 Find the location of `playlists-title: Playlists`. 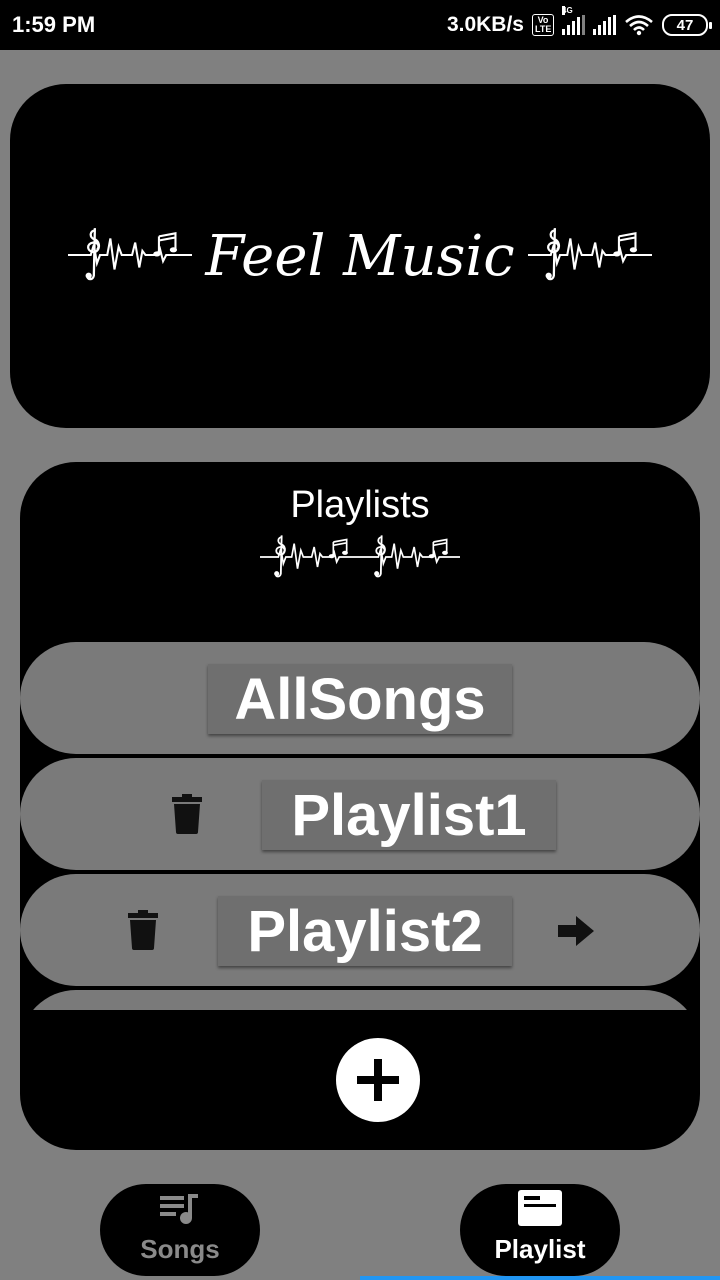

playlists-title: Playlists is located at coordinates (360, 505).